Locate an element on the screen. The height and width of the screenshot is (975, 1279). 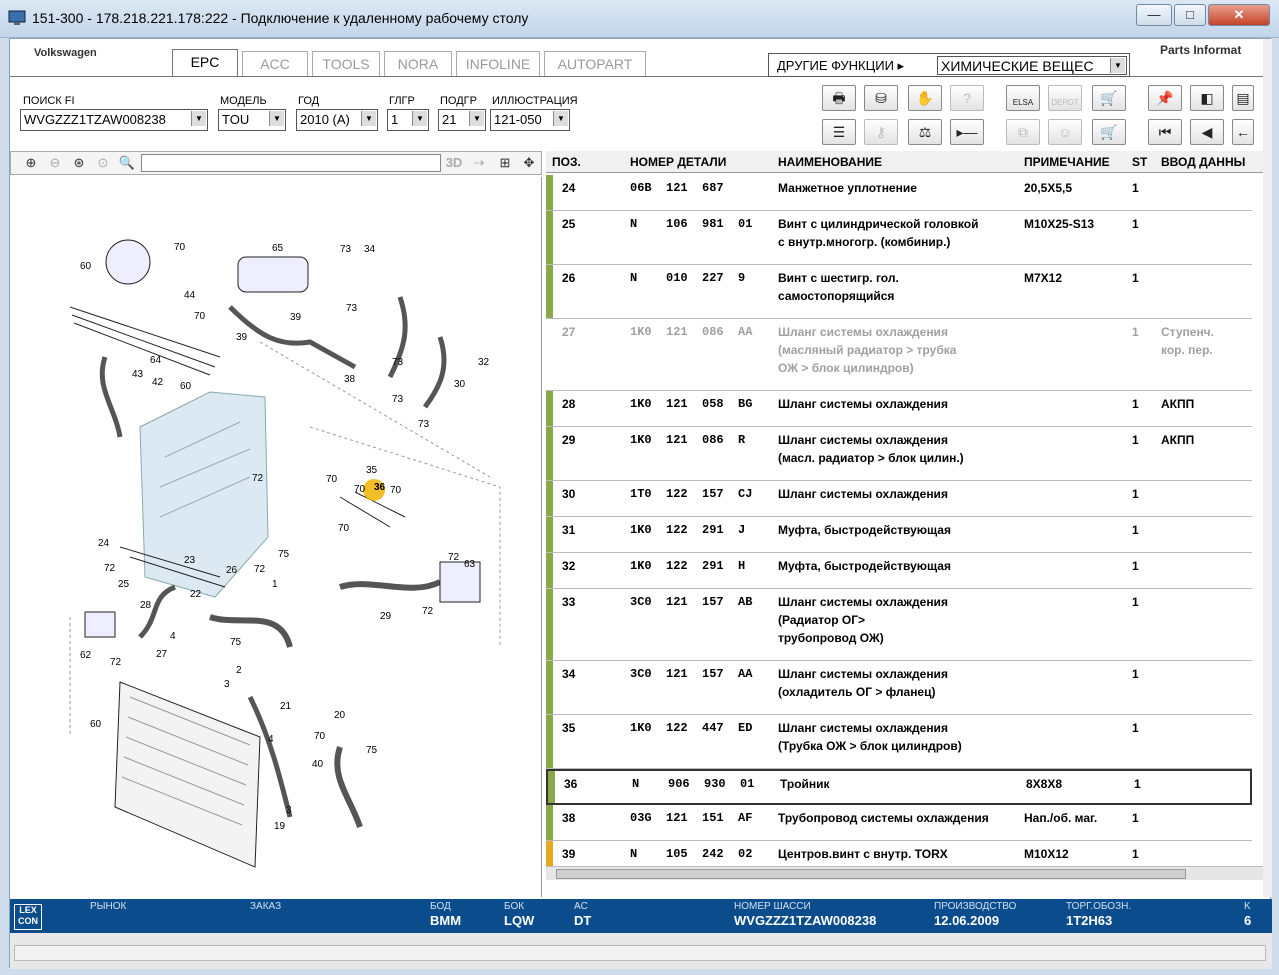
callout-label: 26 is located at coordinates (232, 570).